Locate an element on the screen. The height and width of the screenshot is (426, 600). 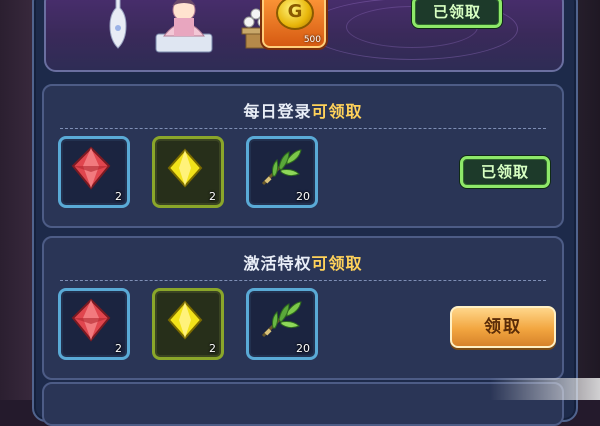
section-title-main: 每日登录 is located at coordinates (277, 111).